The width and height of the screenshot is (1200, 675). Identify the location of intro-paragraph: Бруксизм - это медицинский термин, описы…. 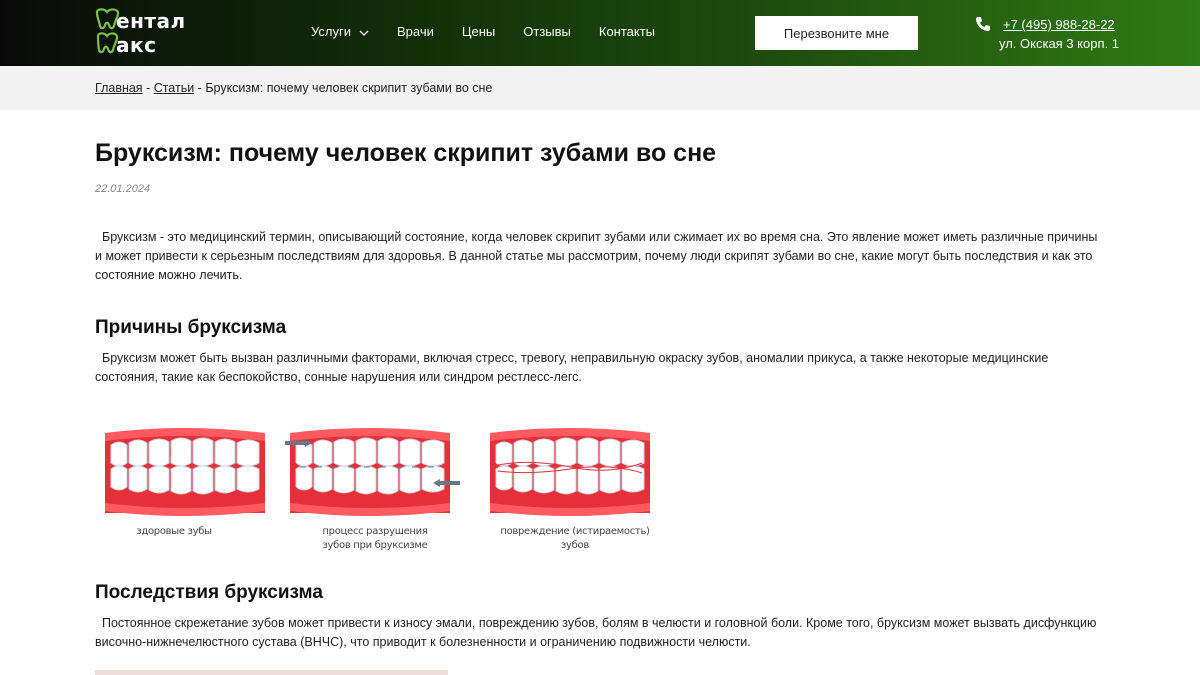
(596, 256).